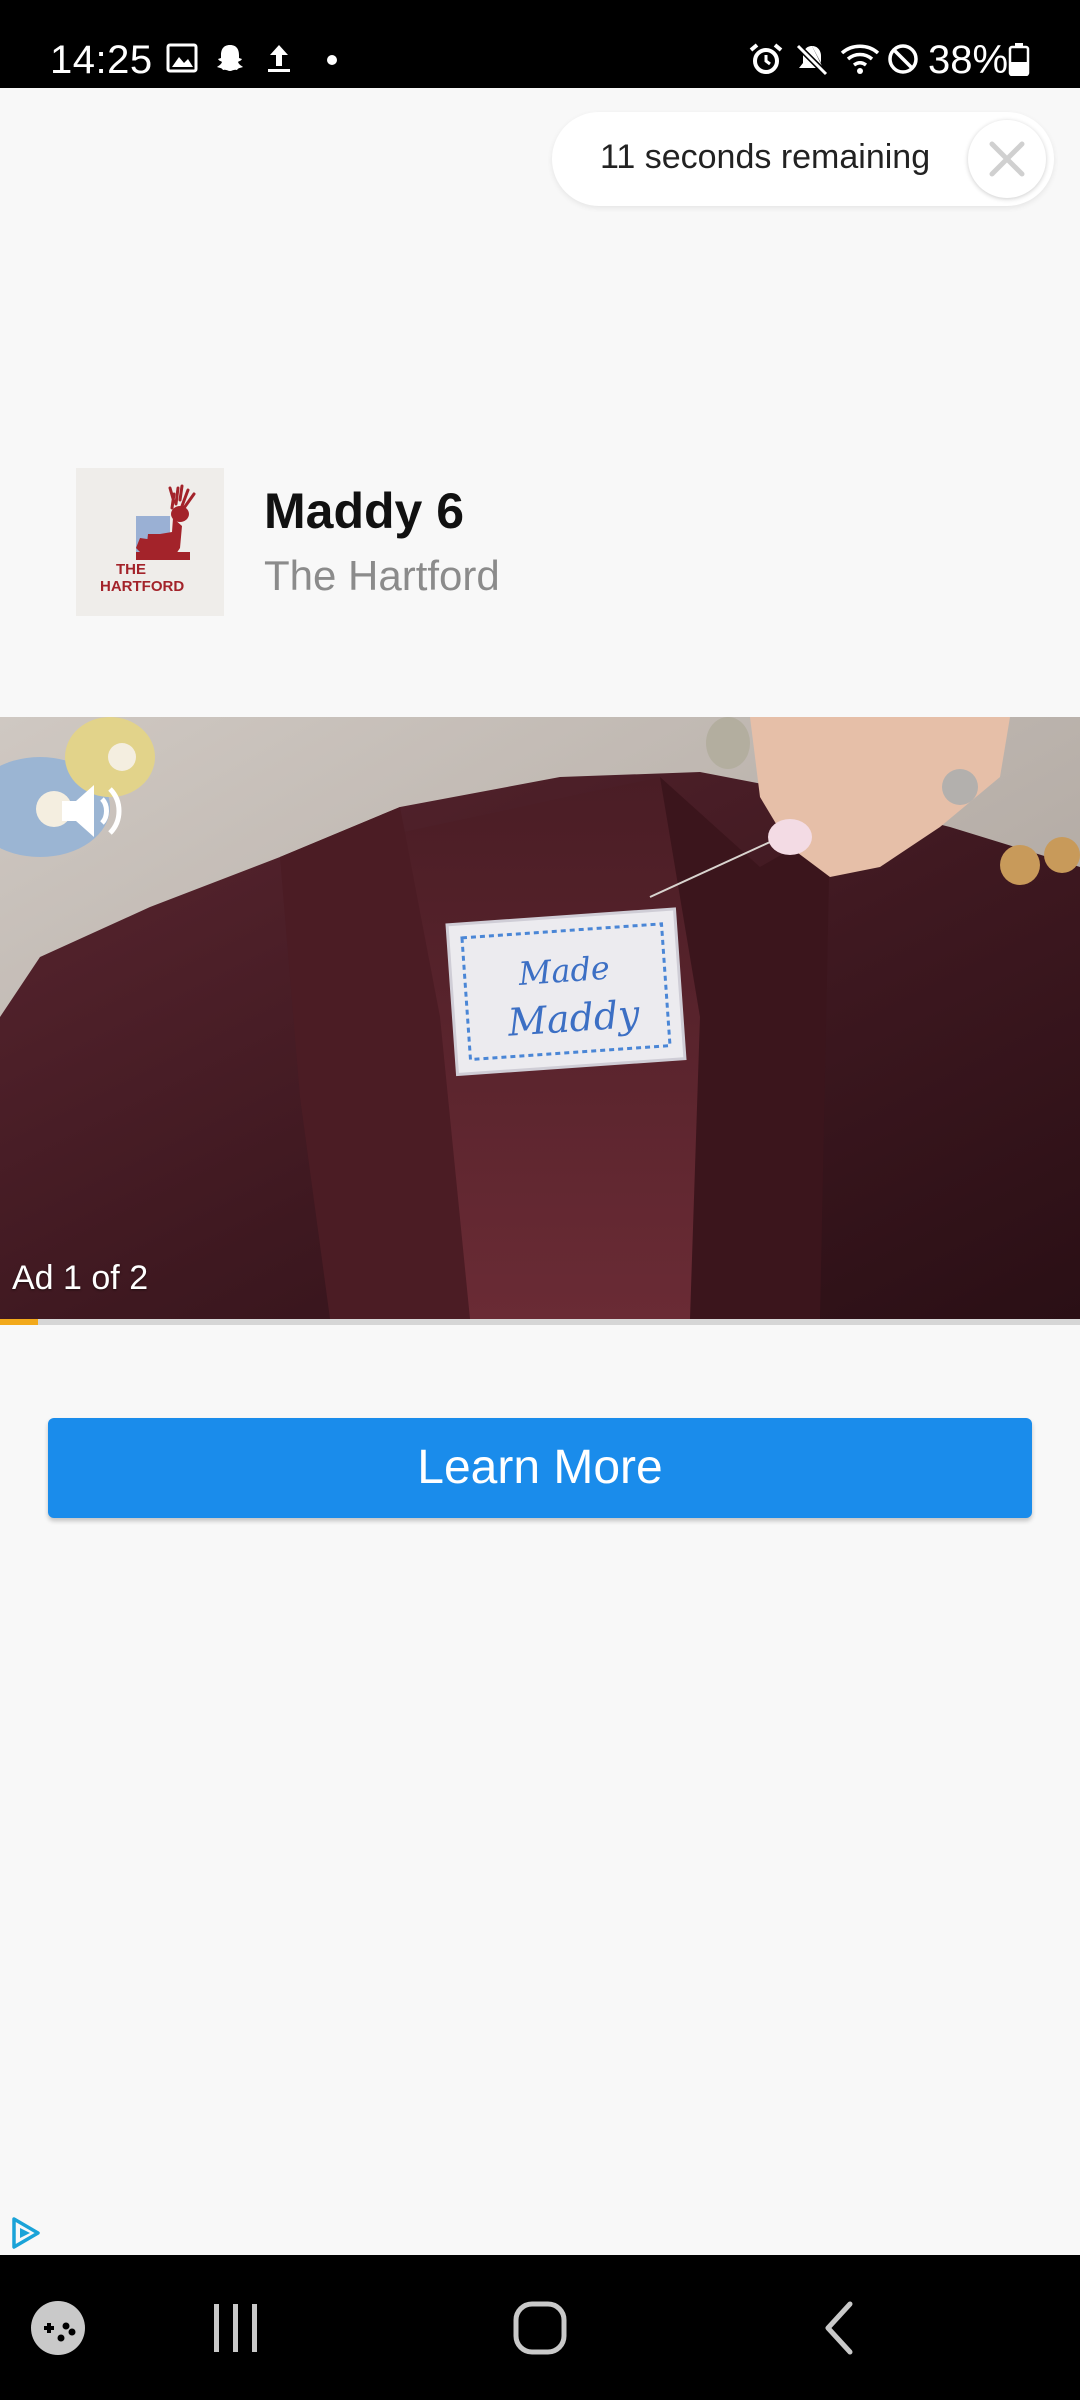 The image size is (1080, 2400). I want to click on alarm-icon, so click(766, 58).